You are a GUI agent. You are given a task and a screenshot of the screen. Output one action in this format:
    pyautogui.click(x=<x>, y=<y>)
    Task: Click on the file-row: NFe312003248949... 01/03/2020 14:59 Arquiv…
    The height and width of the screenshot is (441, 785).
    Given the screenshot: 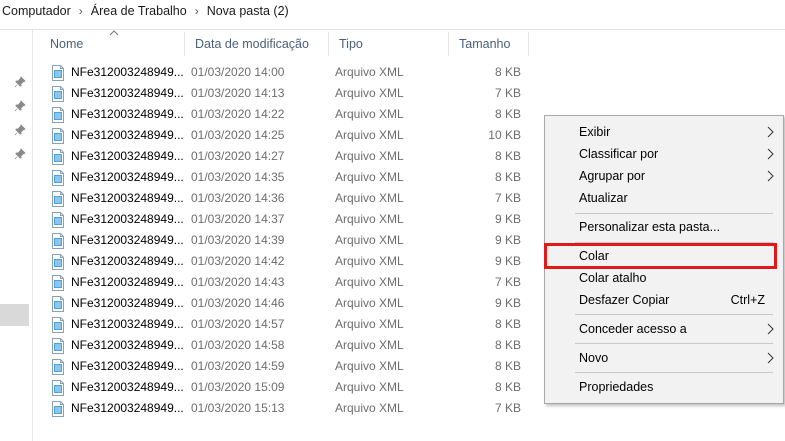 What is the action you would take?
    pyautogui.click(x=288, y=366)
    